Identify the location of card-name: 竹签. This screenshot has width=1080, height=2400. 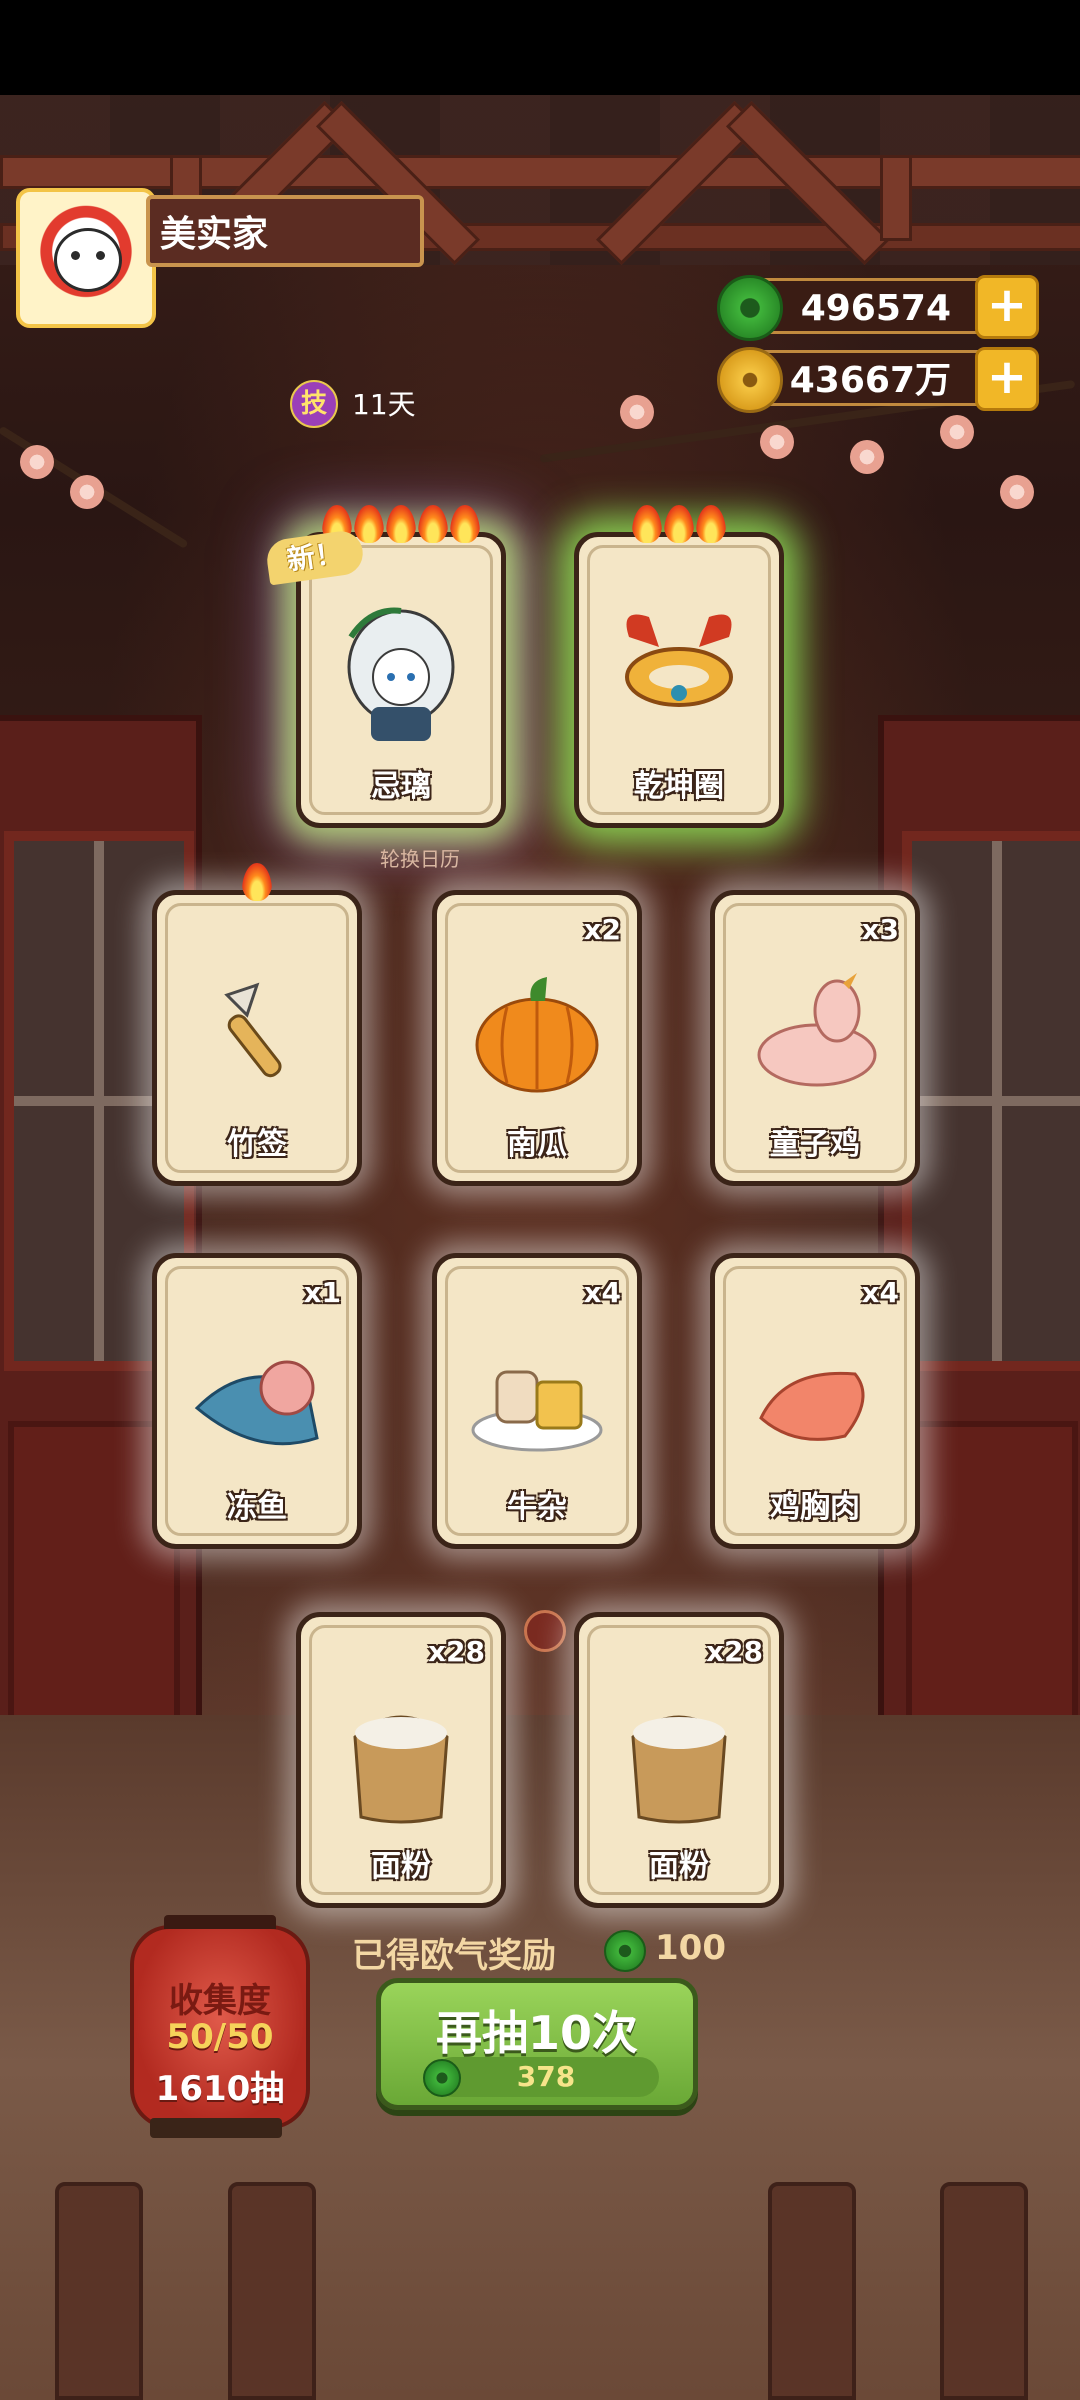
(257, 1144).